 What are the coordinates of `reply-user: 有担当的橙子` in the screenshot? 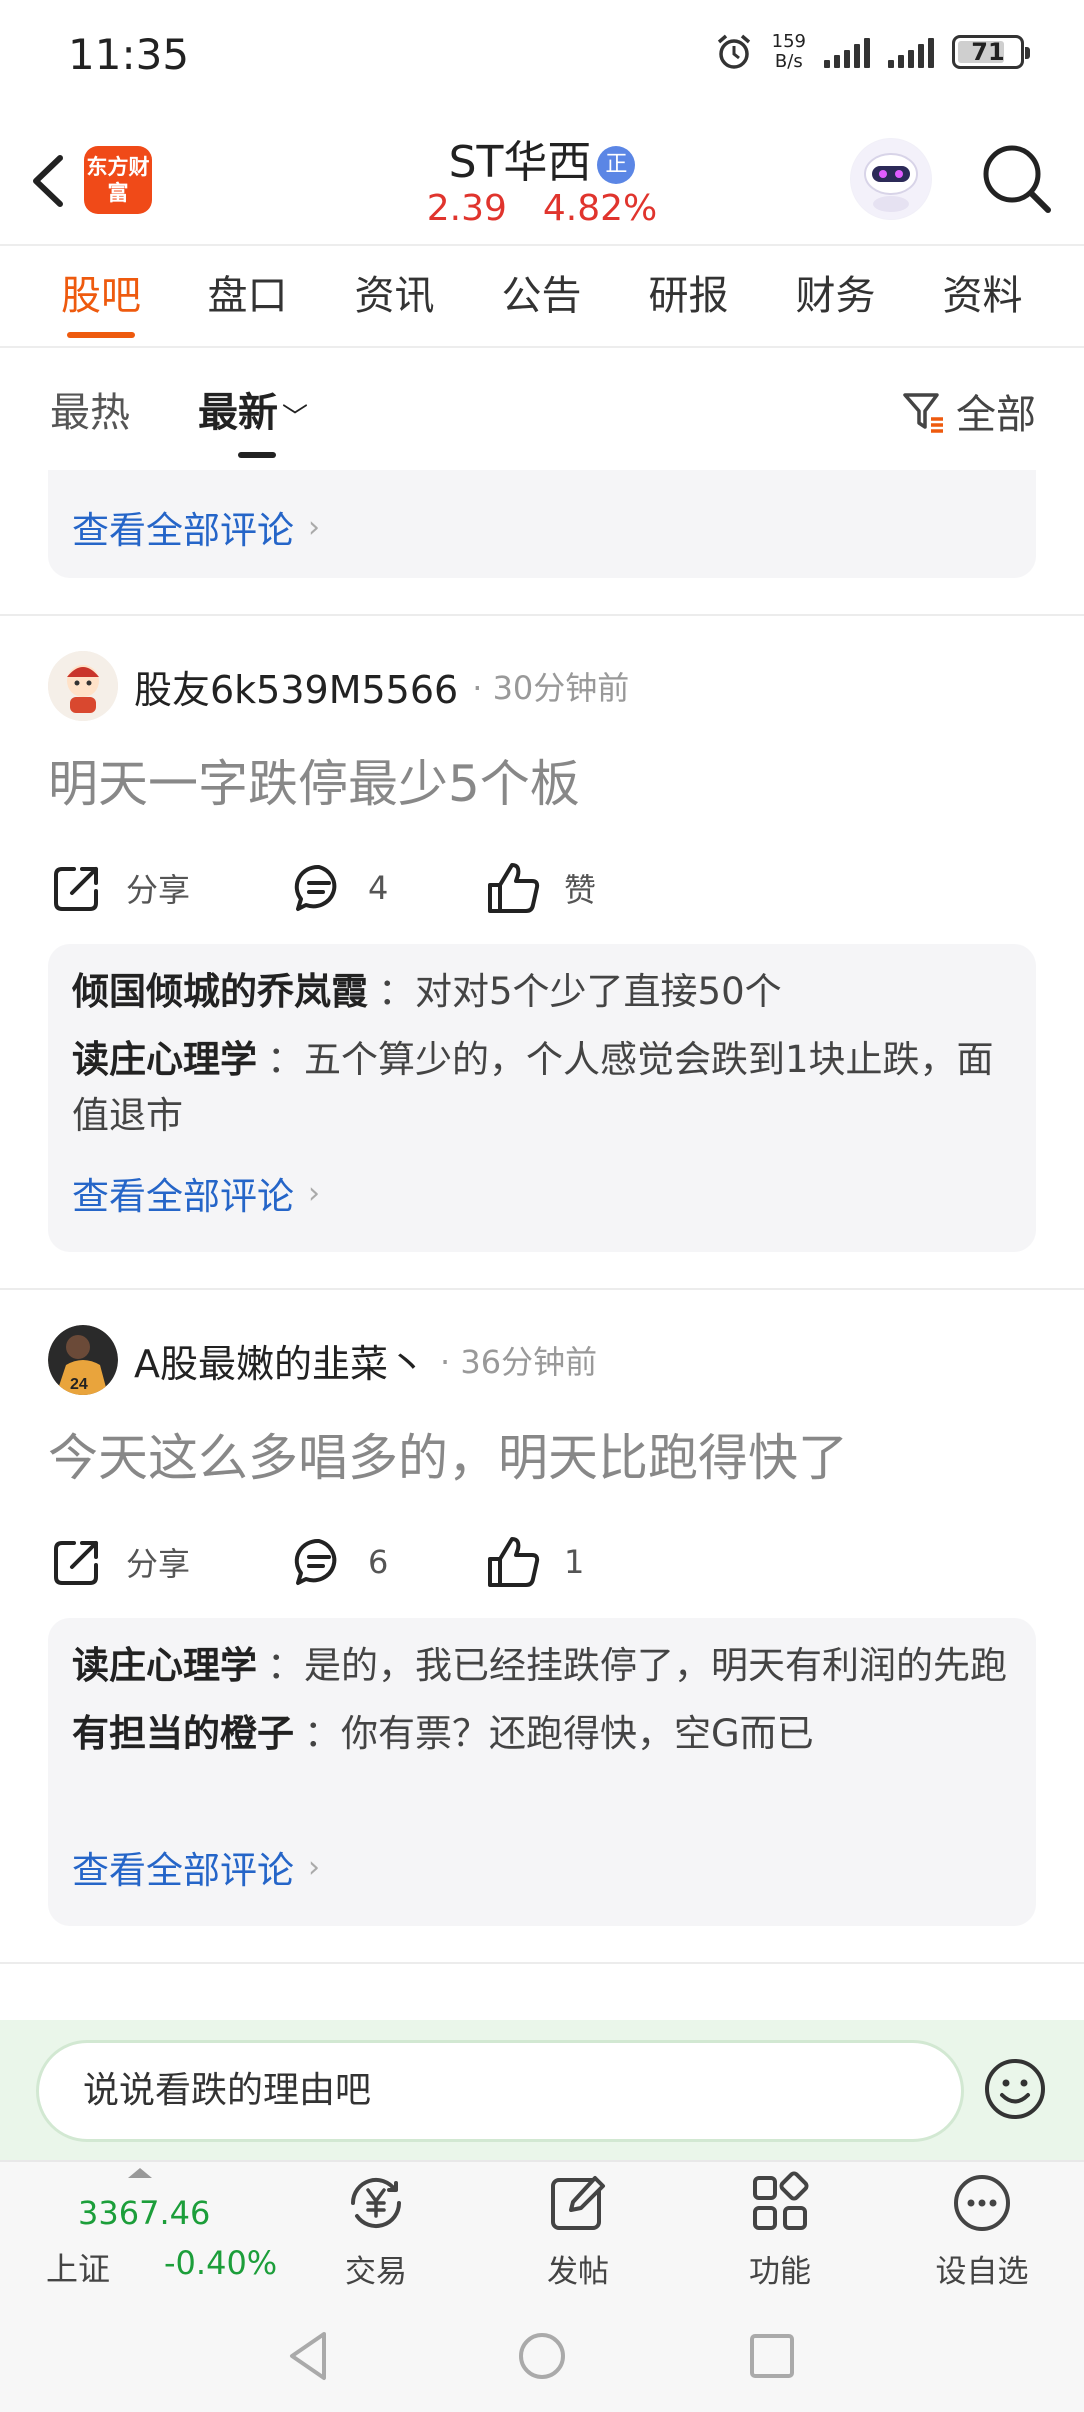 It's located at (183, 1733).